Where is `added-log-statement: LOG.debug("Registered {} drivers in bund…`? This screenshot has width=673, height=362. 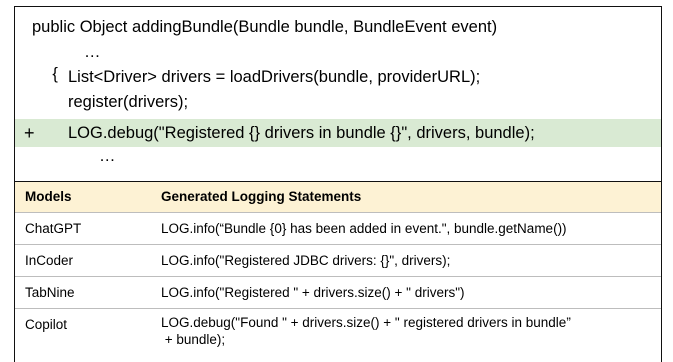 added-log-statement: LOG.debug("Registered {} drivers in bund… is located at coordinates (301, 133).